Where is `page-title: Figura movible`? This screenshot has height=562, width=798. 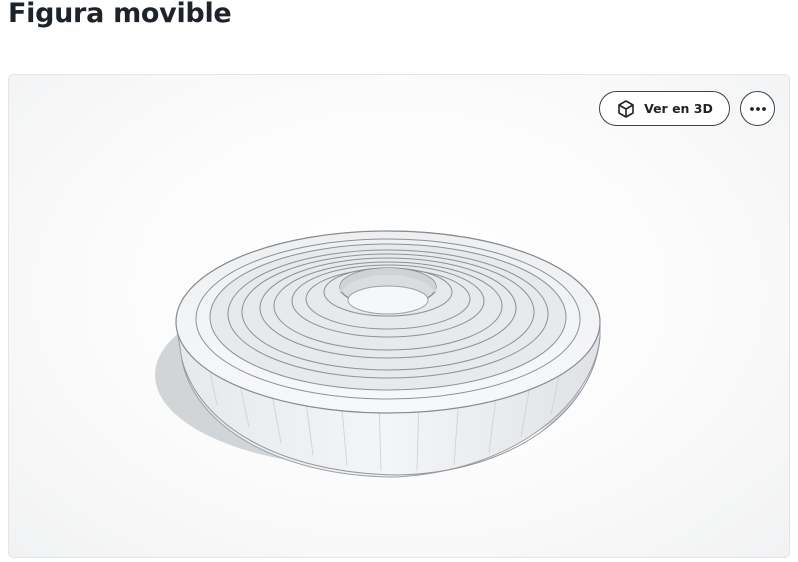 page-title: Figura movible is located at coordinates (120, 14).